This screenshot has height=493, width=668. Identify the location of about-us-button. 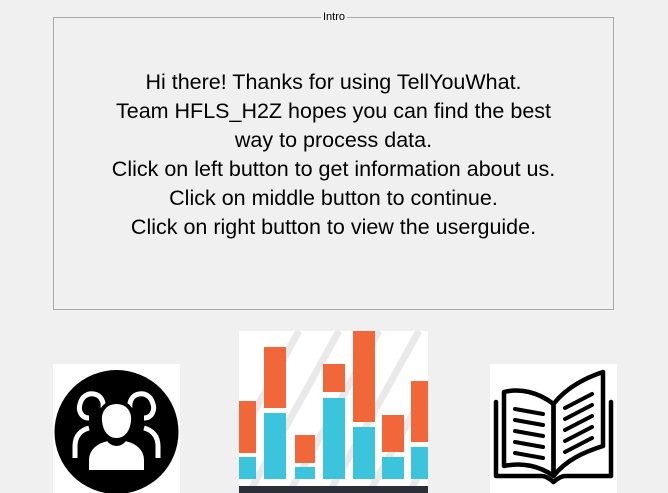
(116, 428).